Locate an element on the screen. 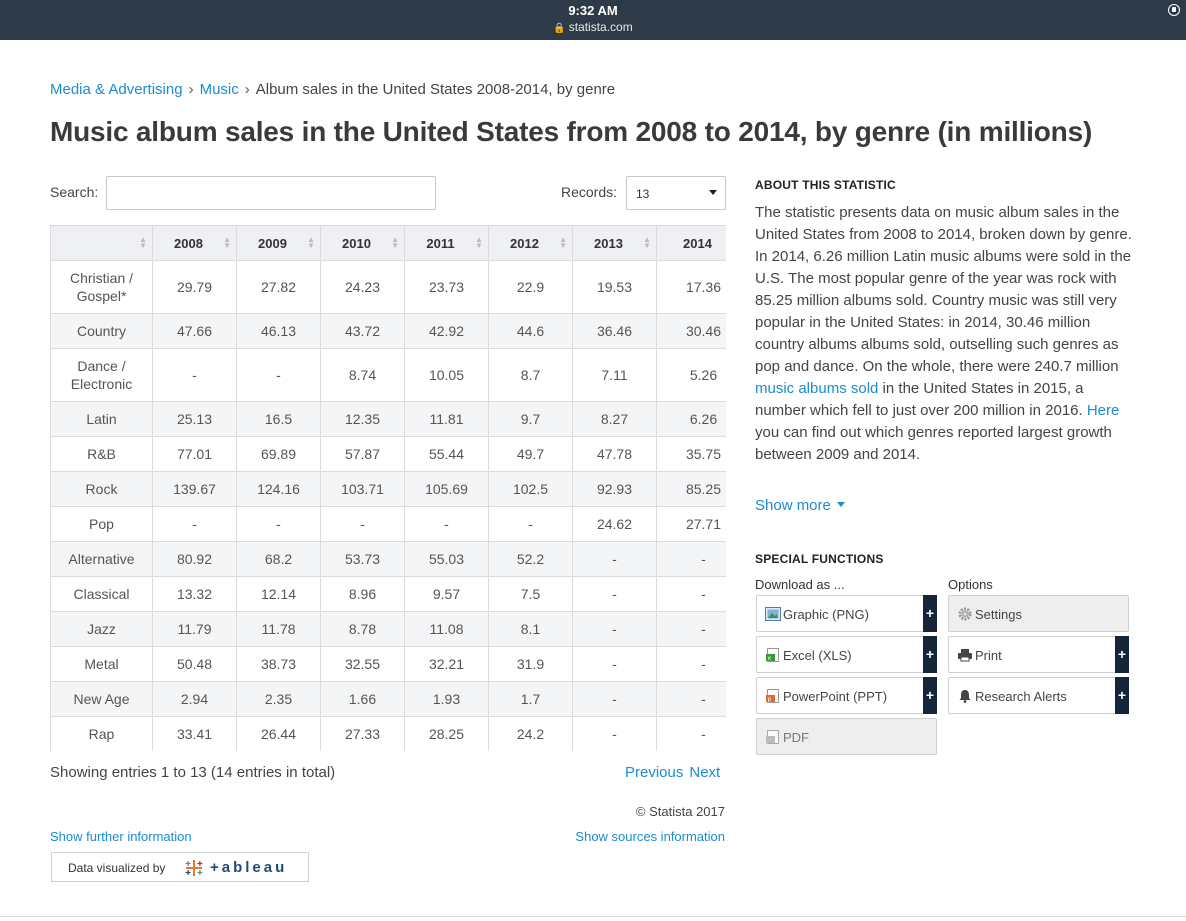 This screenshot has height=921, width=1186. print-button: Print + is located at coordinates (1038, 654).